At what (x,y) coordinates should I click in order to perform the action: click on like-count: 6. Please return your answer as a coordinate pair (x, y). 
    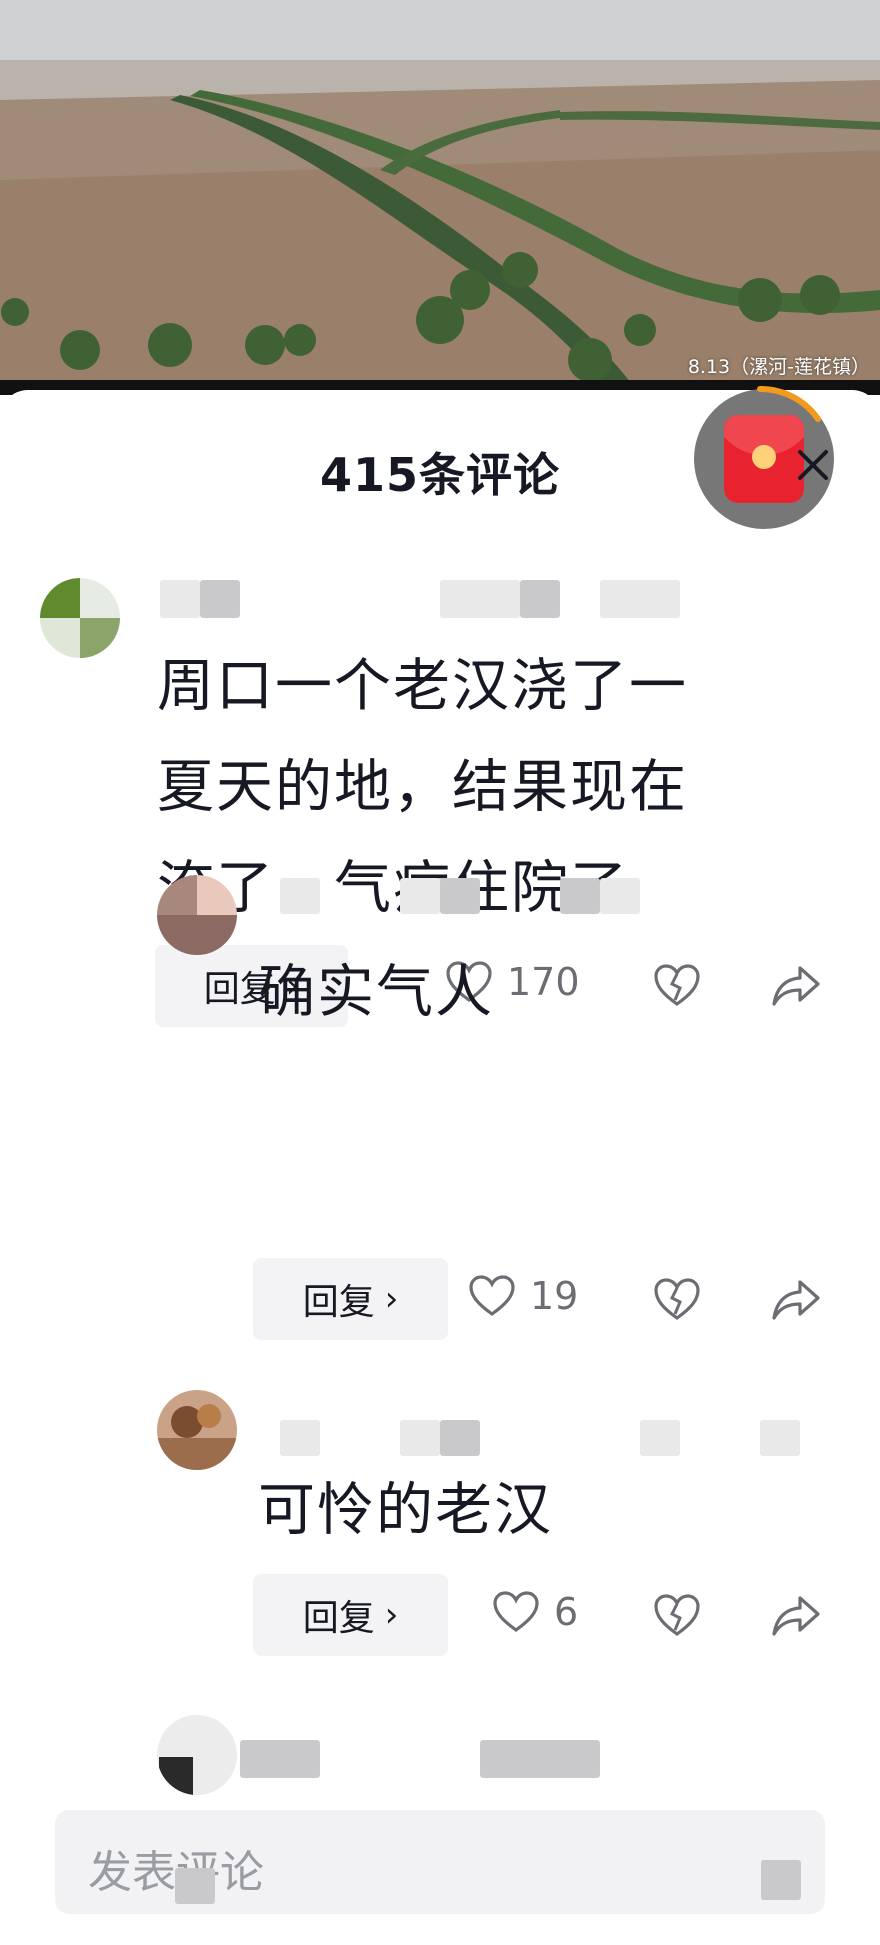
    Looking at the image, I should click on (566, 1612).